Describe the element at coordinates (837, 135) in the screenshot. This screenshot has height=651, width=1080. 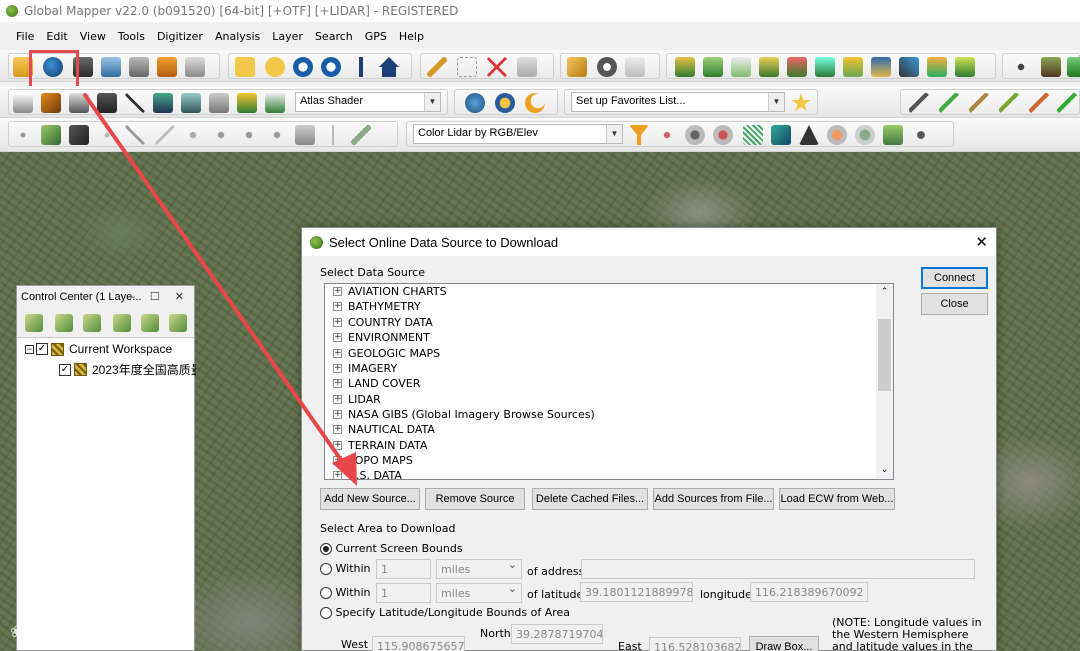
I see `lidar-points-icon` at that location.